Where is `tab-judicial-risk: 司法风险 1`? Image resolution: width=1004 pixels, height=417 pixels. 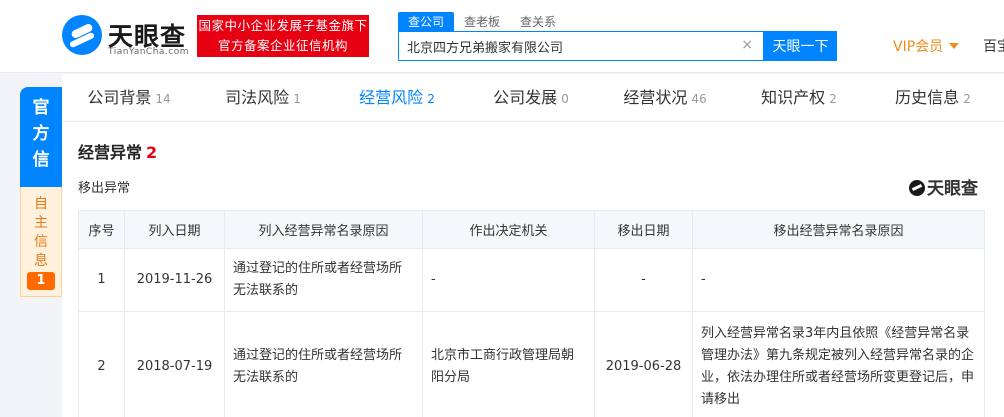 tab-judicial-risk: 司法风险 1 is located at coordinates (263, 97).